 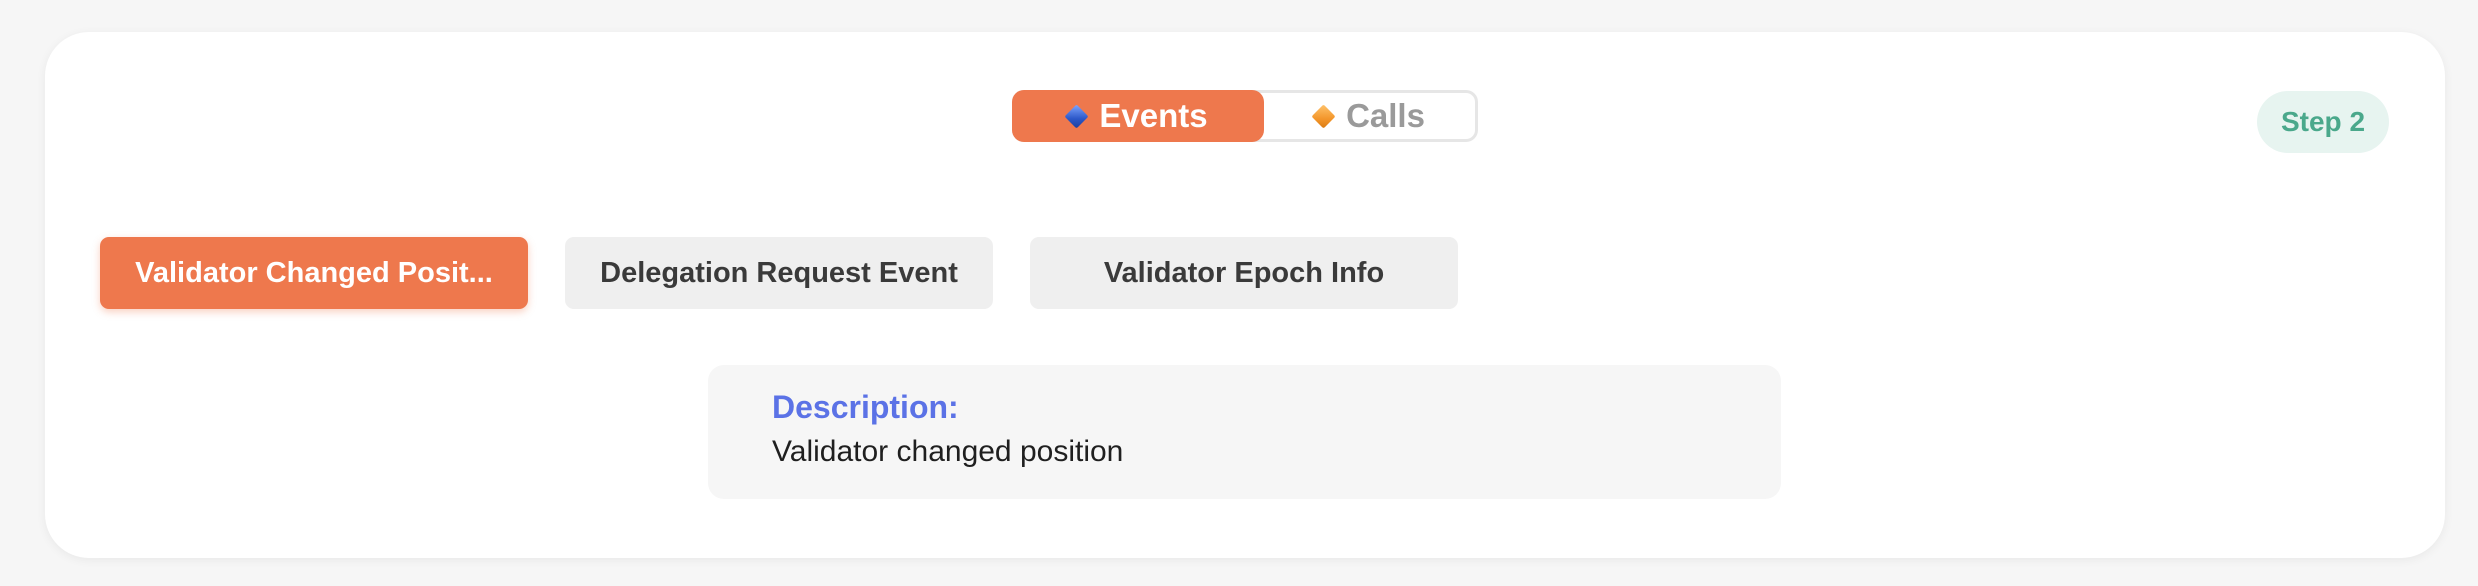 I want to click on tab-delegation-request-event: Delegation Request Event, so click(x=779, y=273).